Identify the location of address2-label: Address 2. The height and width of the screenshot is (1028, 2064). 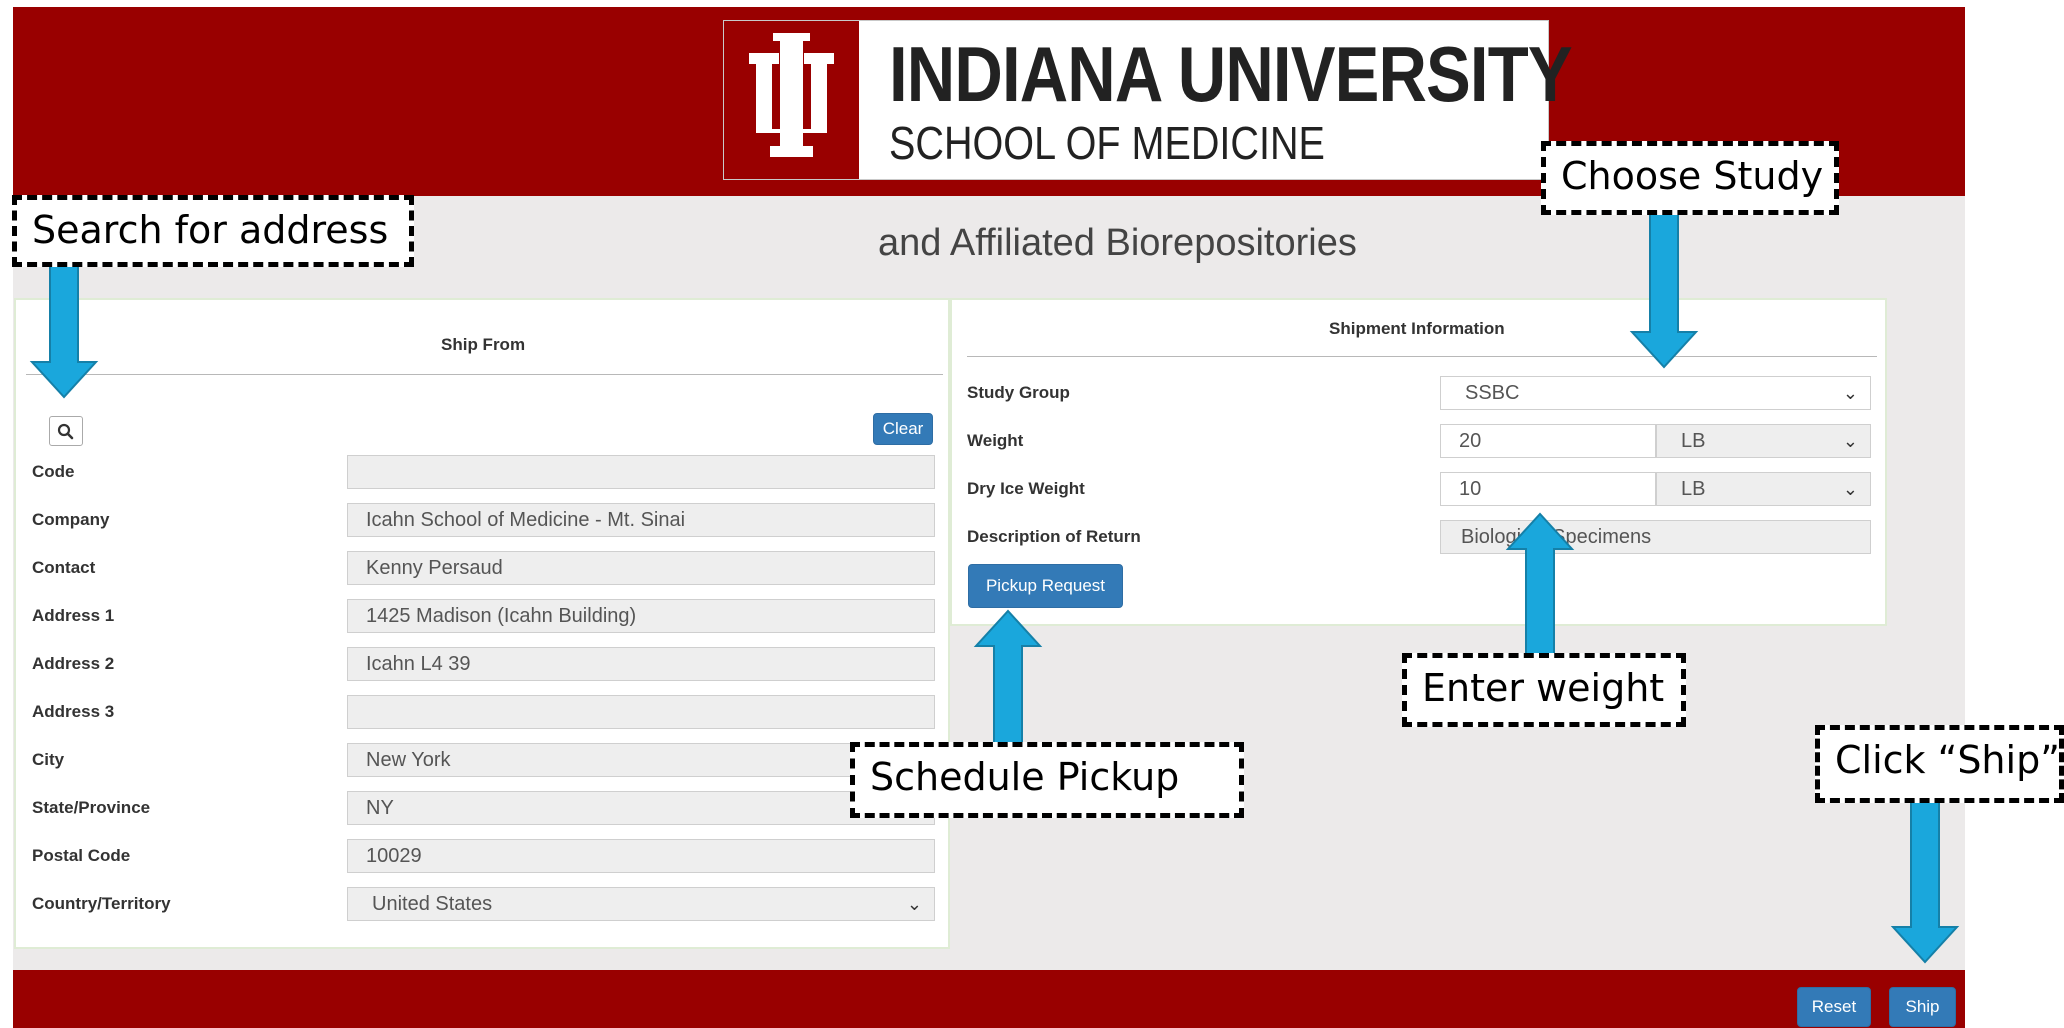
(73, 663).